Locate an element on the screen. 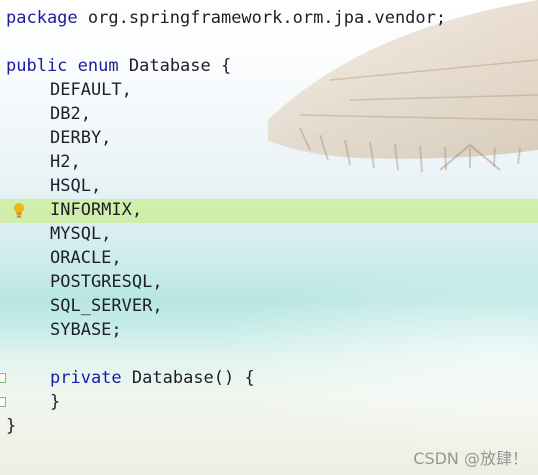 This screenshot has height=475, width=538. enum-constant: POSTGRESQL, is located at coordinates (106, 282).